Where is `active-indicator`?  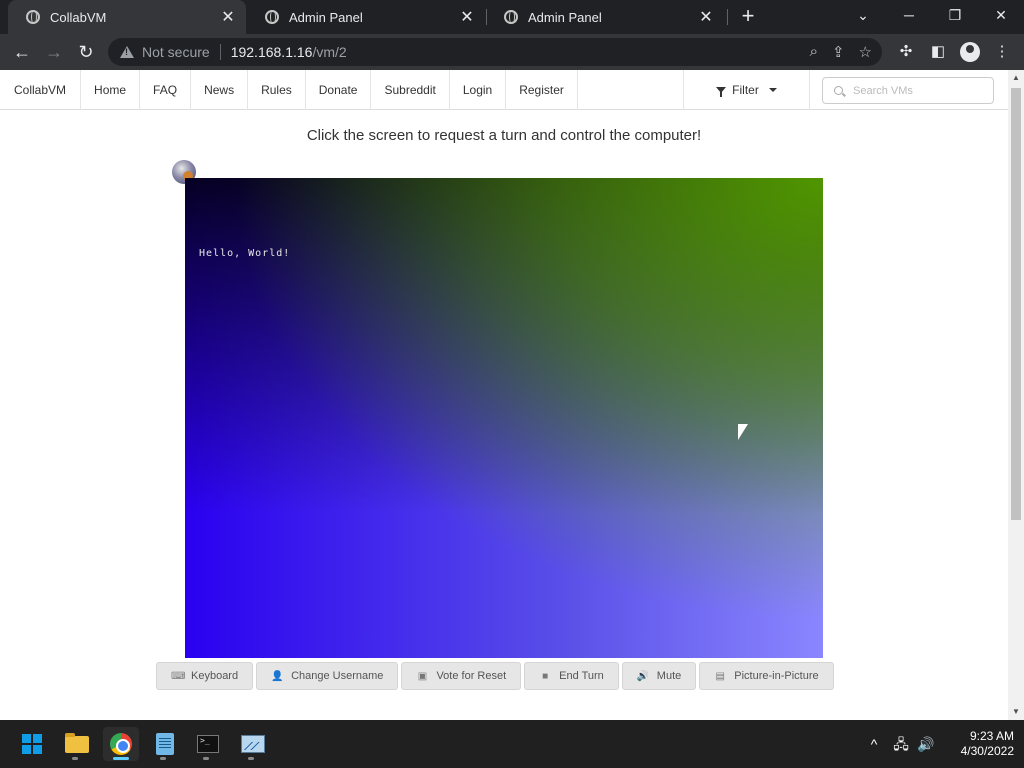
active-indicator is located at coordinates (121, 758).